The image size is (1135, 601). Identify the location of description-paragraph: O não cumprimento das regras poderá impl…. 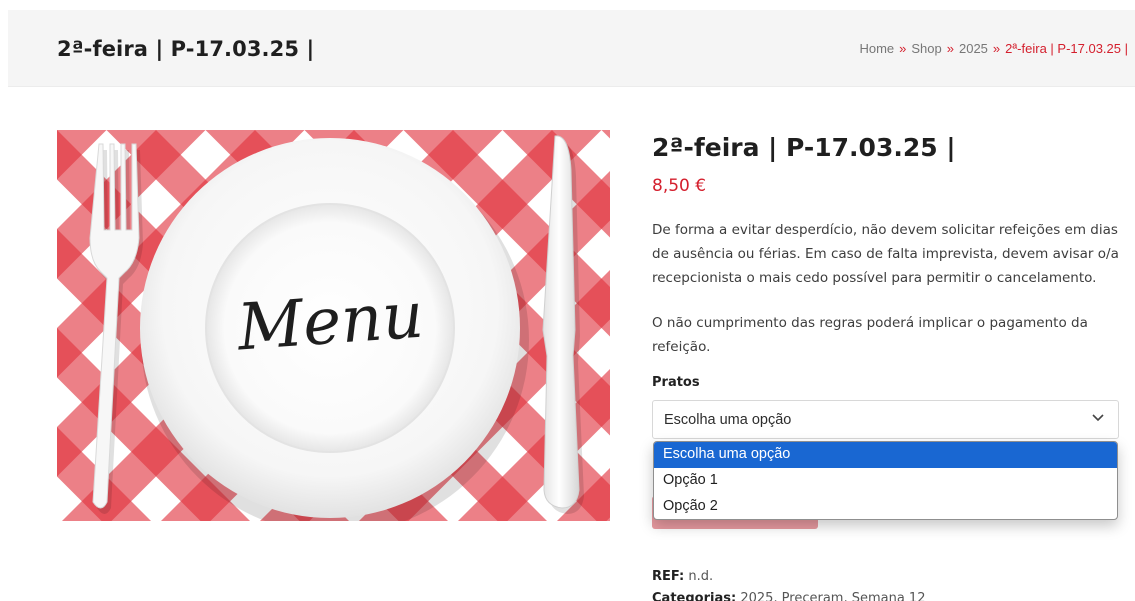
(870, 335).